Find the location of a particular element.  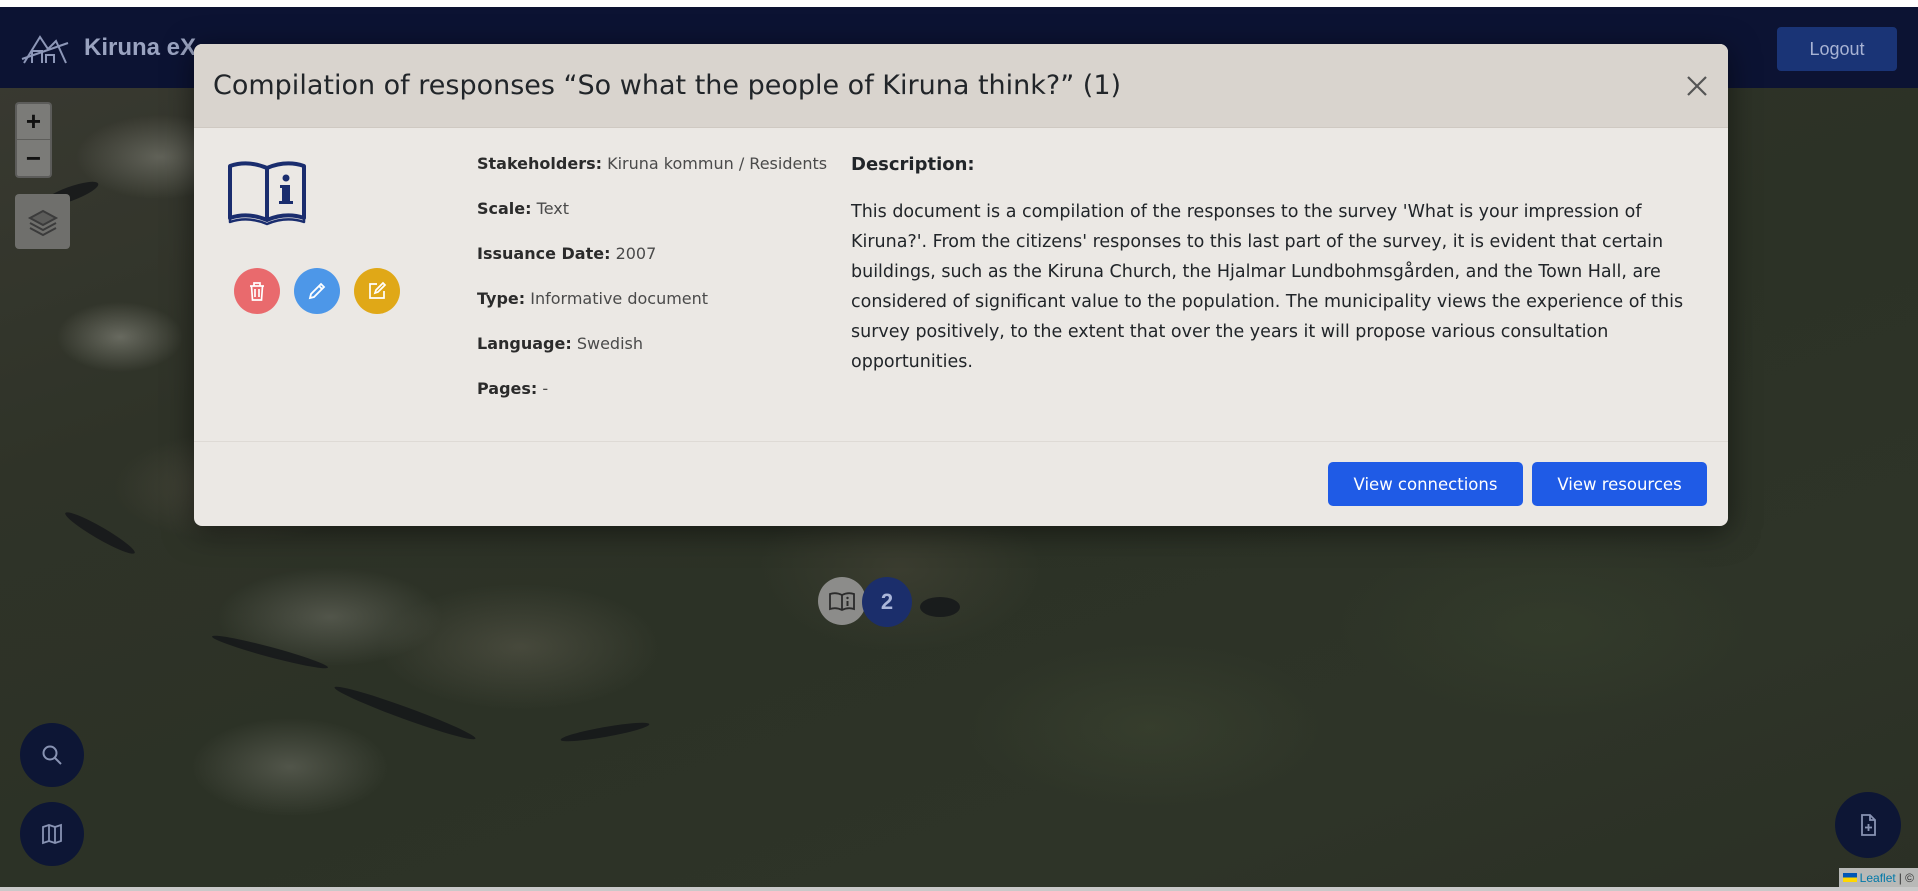

search-button is located at coordinates (52, 755).